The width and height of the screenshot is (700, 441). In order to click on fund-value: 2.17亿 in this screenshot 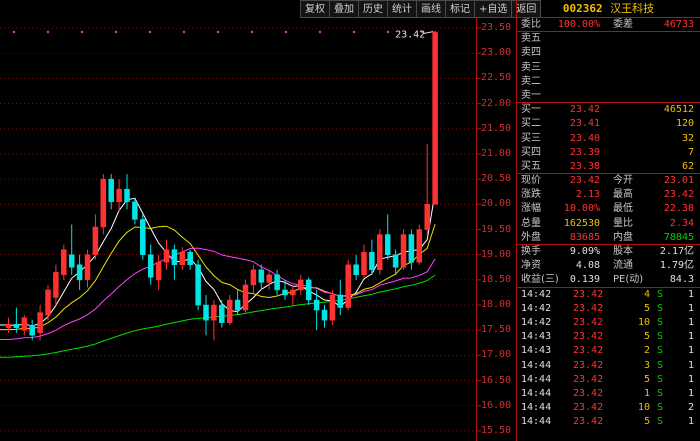, I will do `click(676, 251)`.